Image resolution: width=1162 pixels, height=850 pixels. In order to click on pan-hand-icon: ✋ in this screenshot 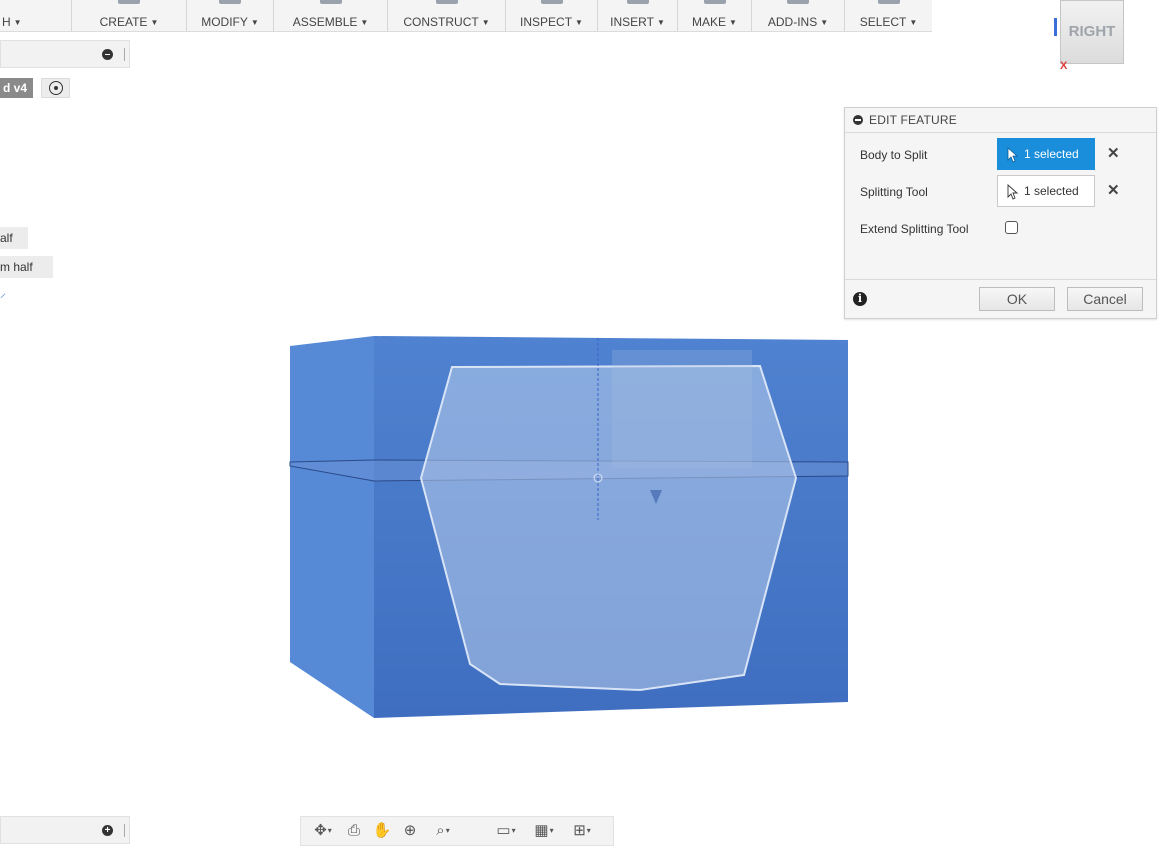, I will do `click(382, 831)`.